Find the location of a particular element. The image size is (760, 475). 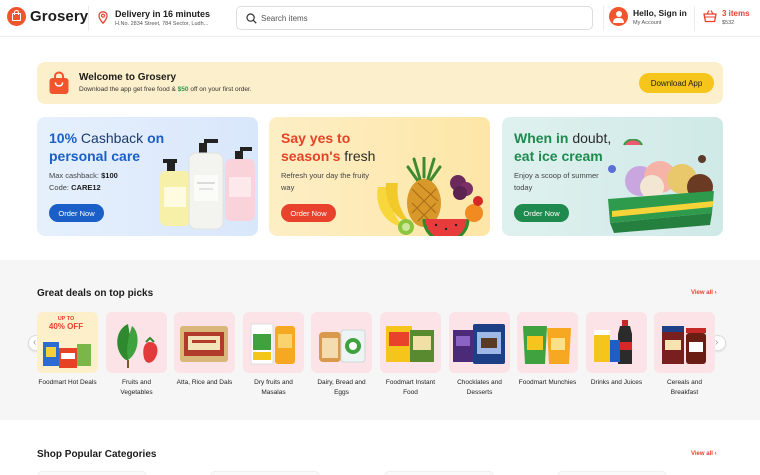

account-menu: Hello, Sign in My Account is located at coordinates (648, 16).